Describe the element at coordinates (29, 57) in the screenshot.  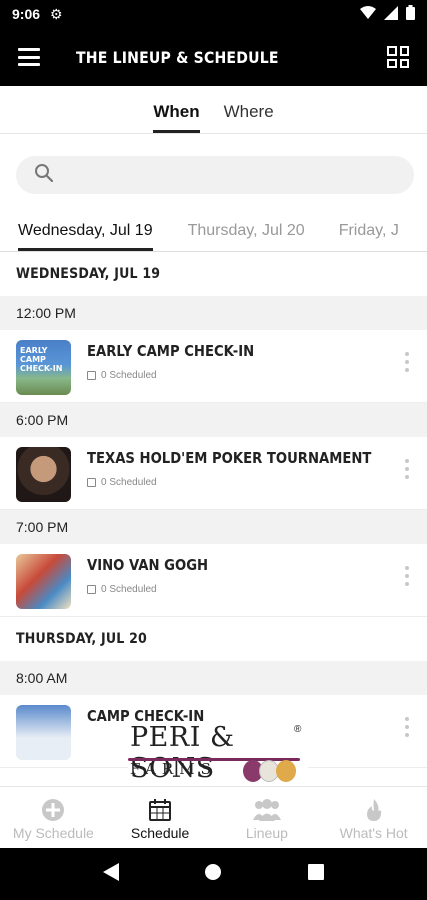
I see `hamburger-menu-icon` at that location.